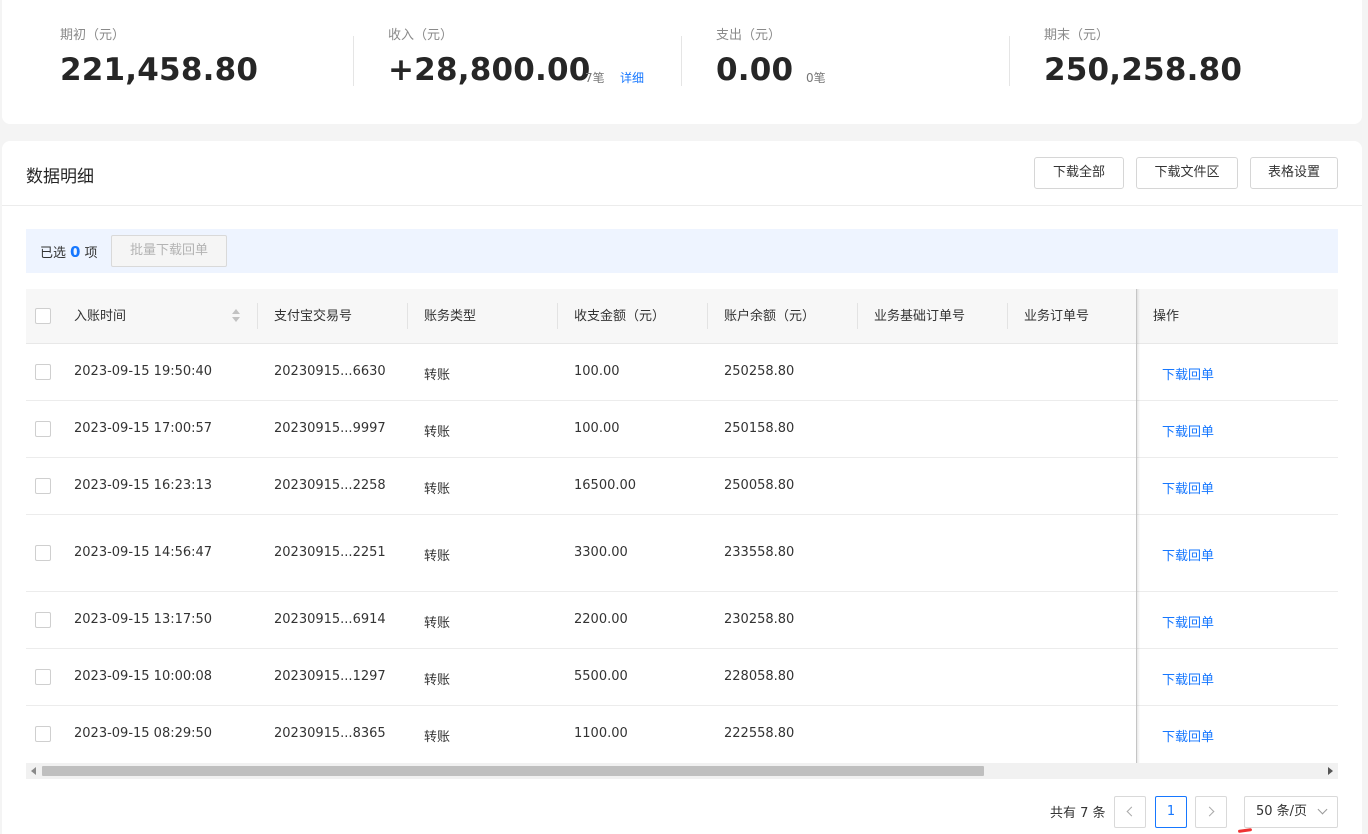  Describe the element at coordinates (597, 428) in the screenshot. I see `cell-amount: 100.00` at that location.